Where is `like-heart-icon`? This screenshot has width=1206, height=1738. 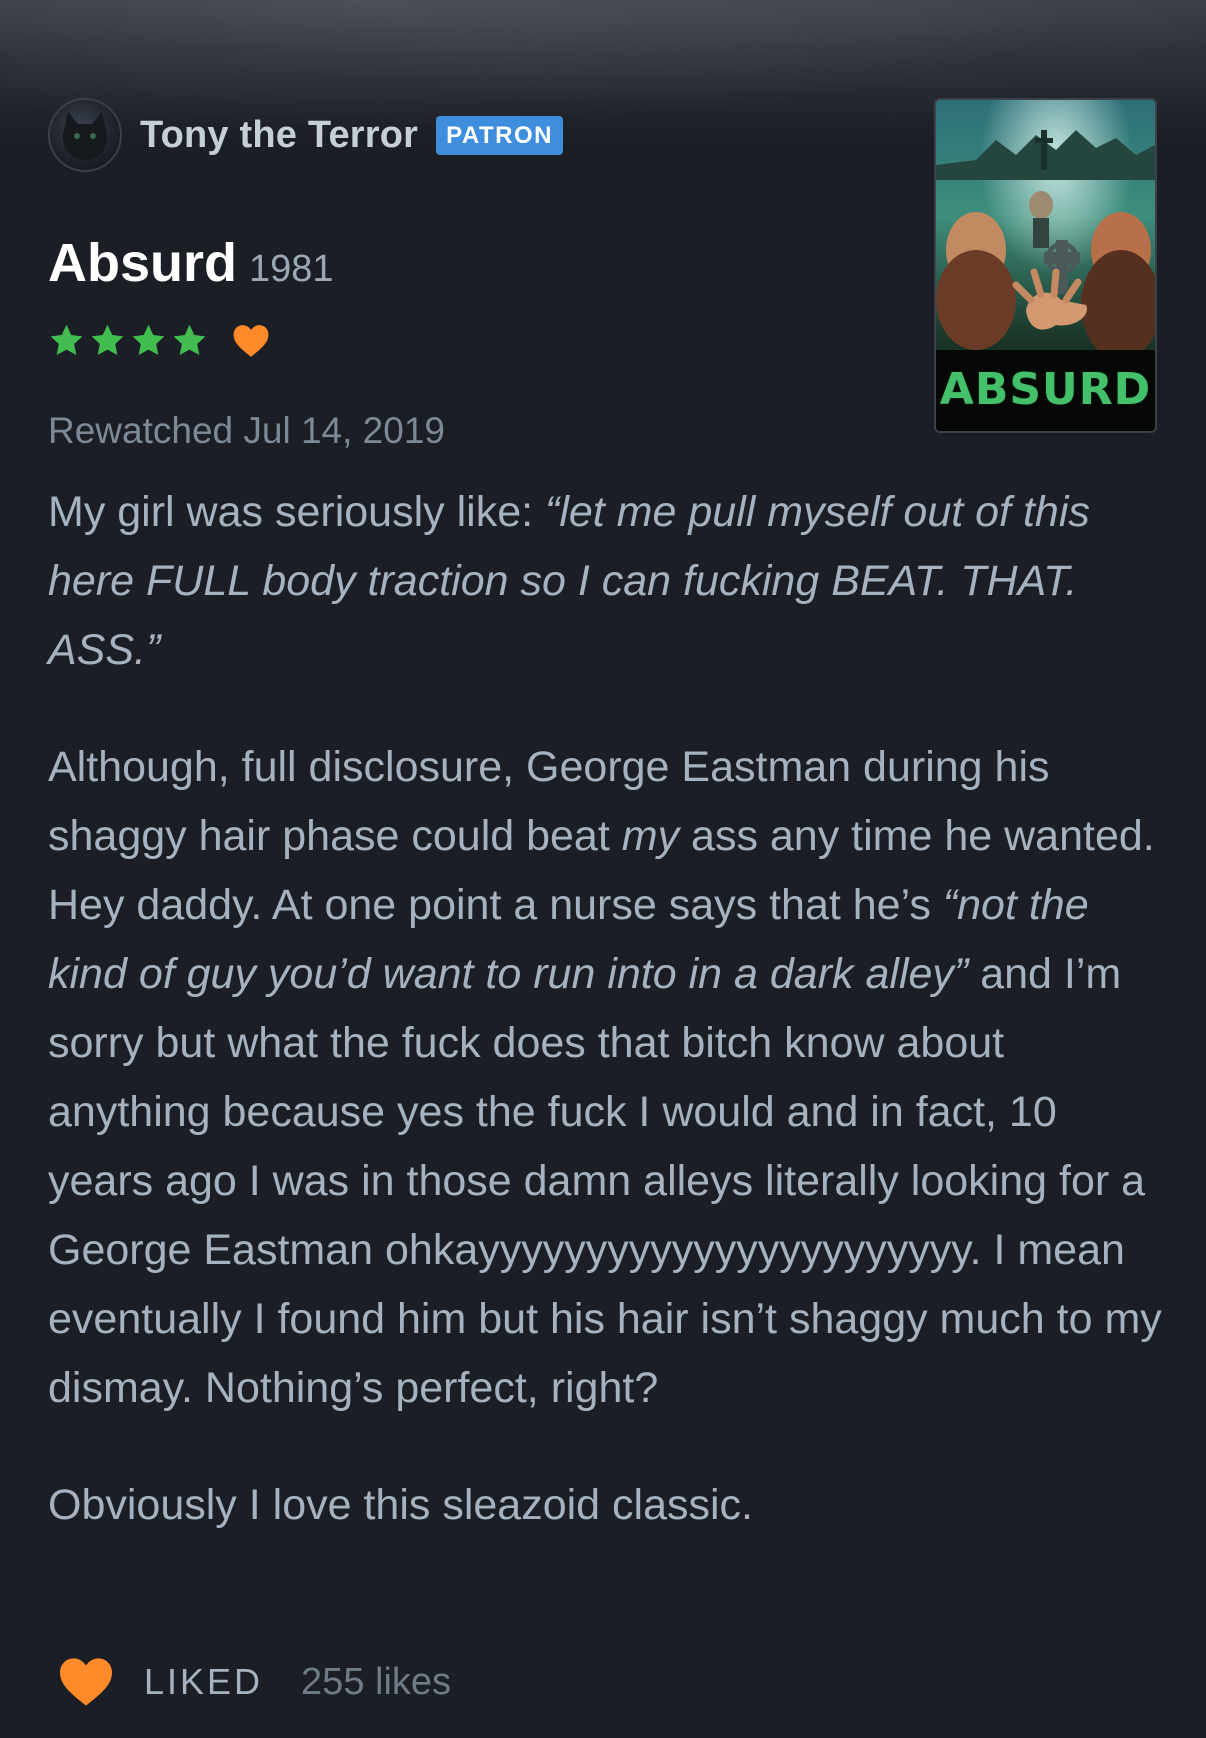
like-heart-icon is located at coordinates (86, 1682).